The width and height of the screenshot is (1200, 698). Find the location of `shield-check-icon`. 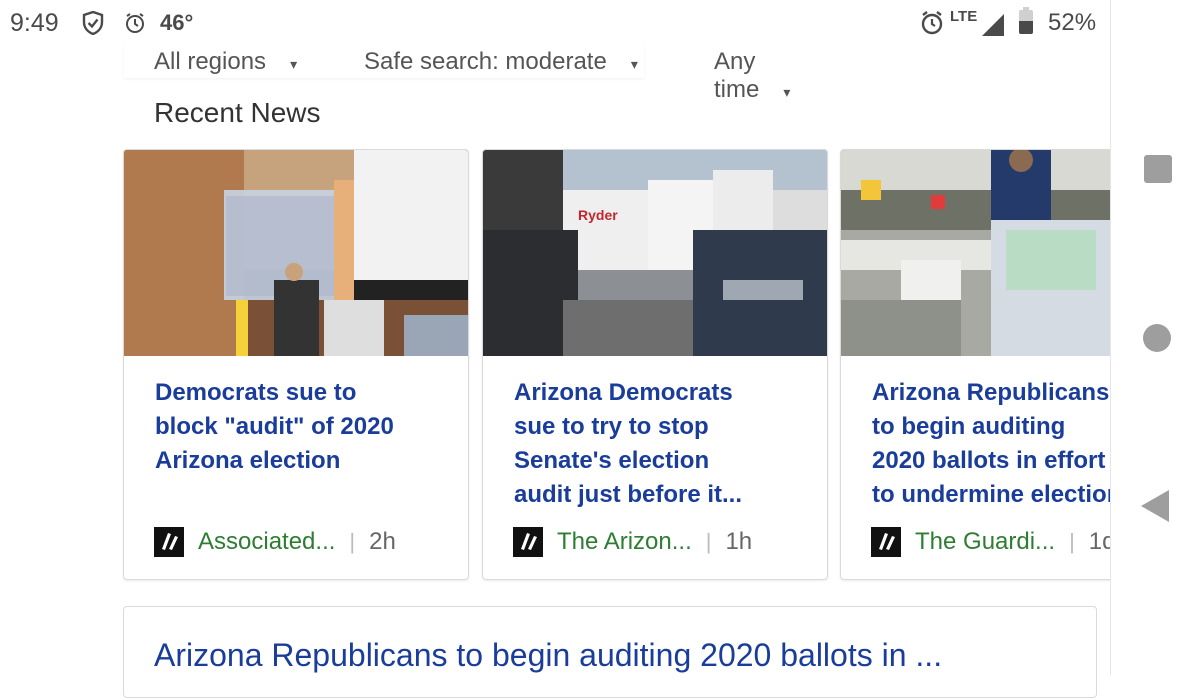

shield-check-icon is located at coordinates (93, 25).